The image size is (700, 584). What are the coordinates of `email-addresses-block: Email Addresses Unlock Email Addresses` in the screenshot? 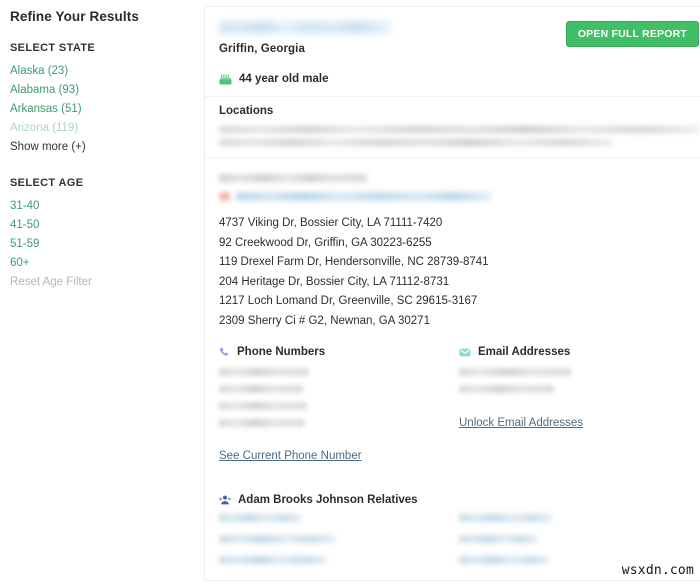 It's located at (579, 405).